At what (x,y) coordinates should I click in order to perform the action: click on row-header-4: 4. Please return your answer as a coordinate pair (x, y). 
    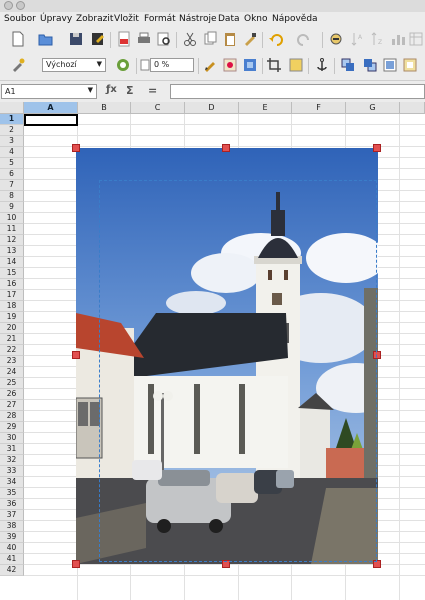
    Looking at the image, I should click on (12, 152).